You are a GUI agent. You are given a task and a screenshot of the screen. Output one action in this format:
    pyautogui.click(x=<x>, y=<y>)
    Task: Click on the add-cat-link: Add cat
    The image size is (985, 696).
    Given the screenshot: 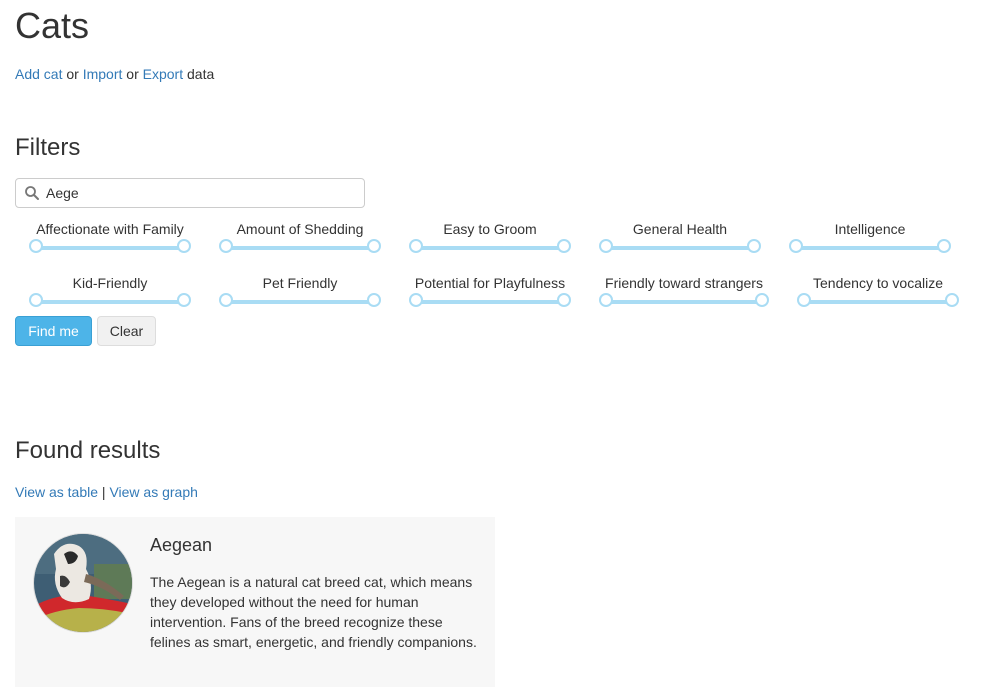 What is the action you would take?
    pyautogui.click(x=38, y=74)
    